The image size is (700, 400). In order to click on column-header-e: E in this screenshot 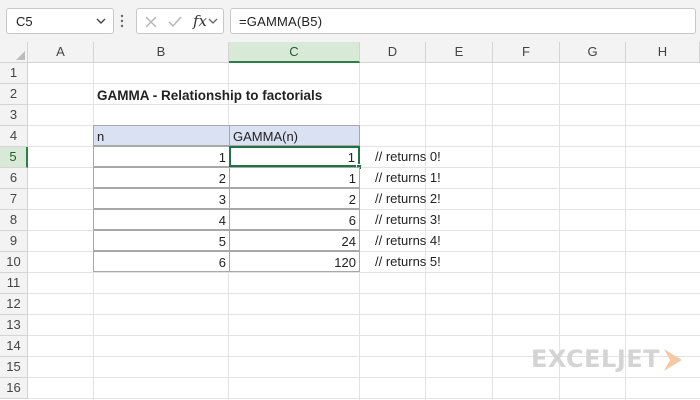, I will do `click(459, 52)`.